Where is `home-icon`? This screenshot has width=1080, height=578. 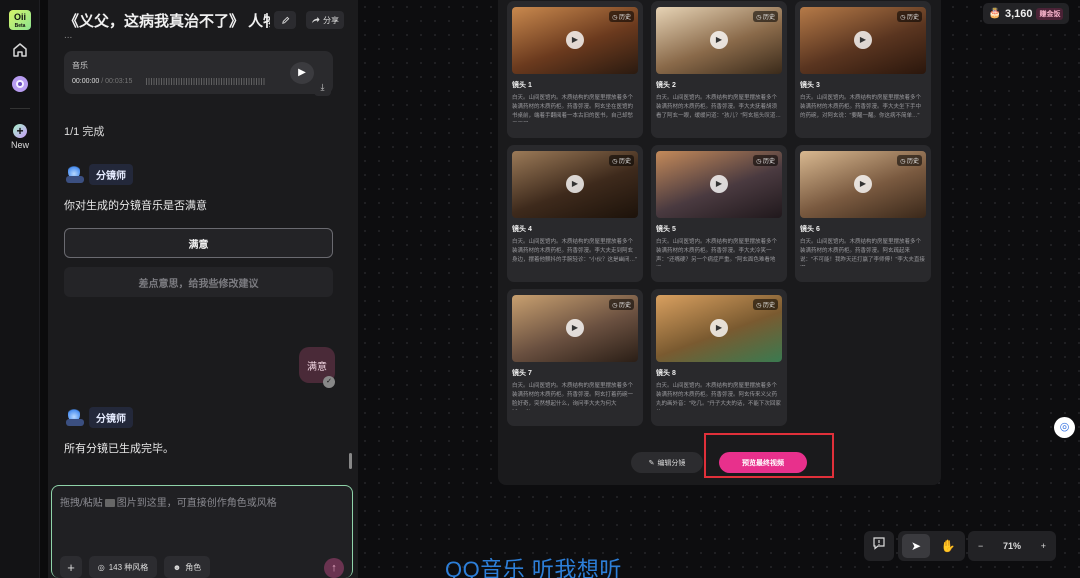
home-icon is located at coordinates (20, 50).